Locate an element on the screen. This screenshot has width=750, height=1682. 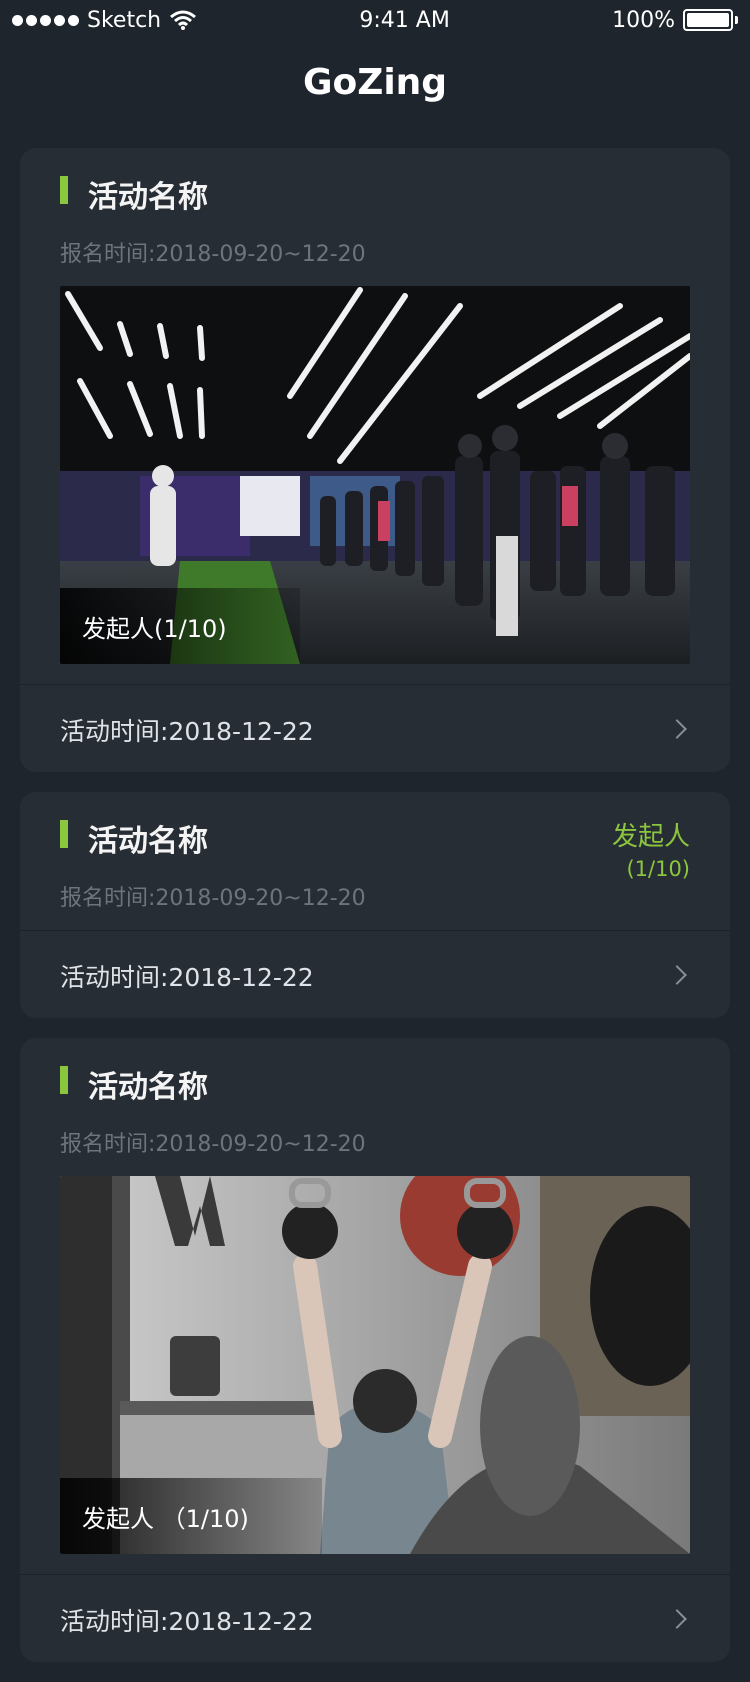
organizer-overlay: 发起人 （1/10) is located at coordinates (191, 1516).